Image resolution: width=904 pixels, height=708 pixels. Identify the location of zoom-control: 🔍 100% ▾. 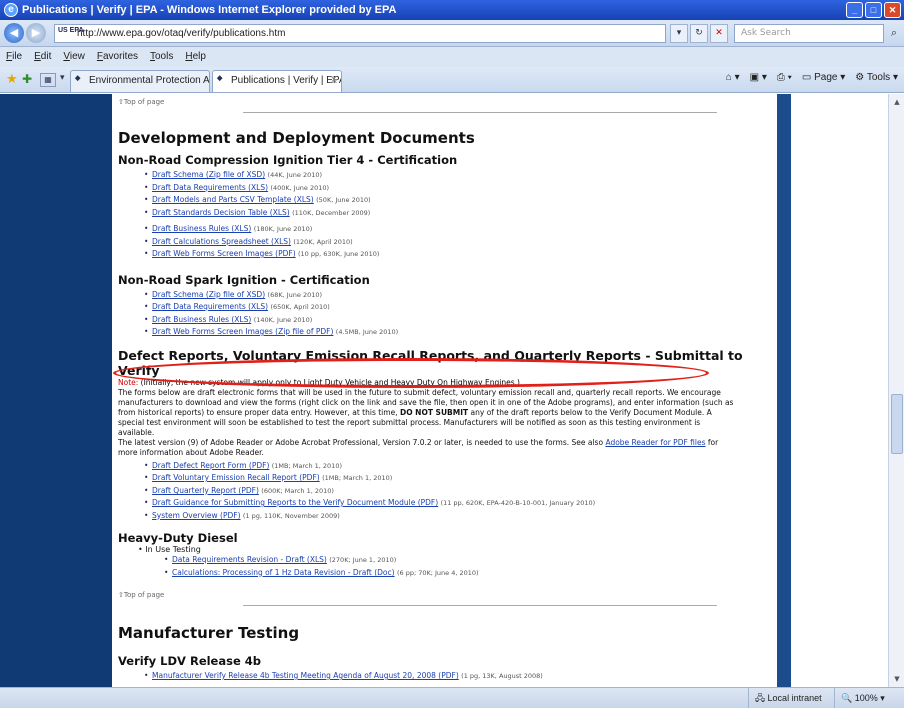
(859, 698).